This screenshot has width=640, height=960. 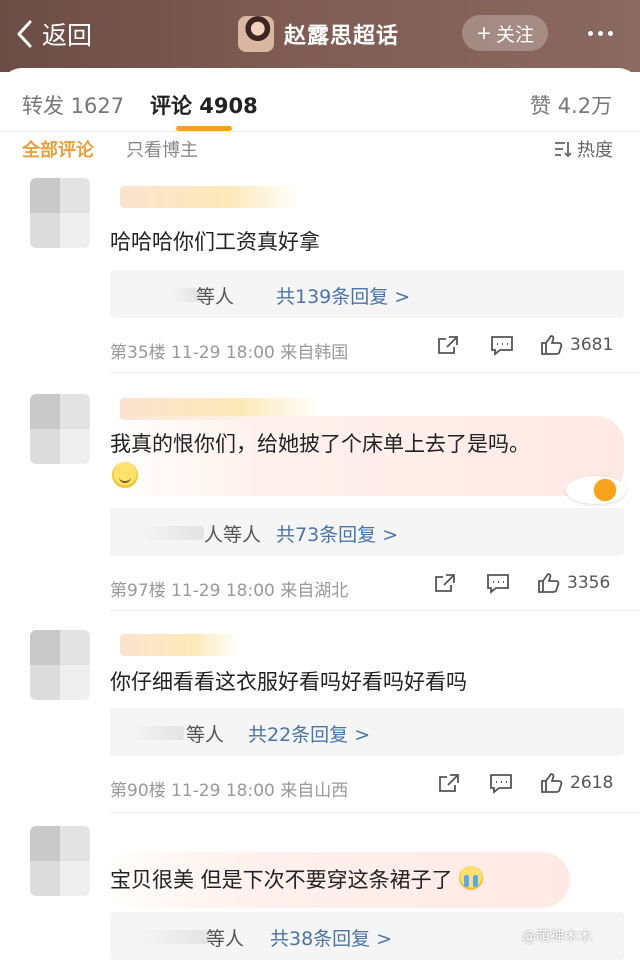 I want to click on topic-title: 赵露思超话, so click(x=342, y=36).